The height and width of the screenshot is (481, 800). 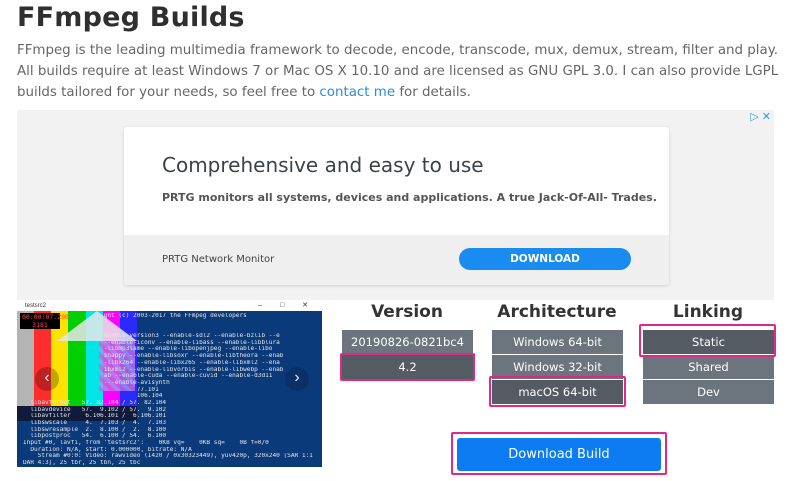 I want to click on linking-selection-highlight, so click(x=707, y=340).